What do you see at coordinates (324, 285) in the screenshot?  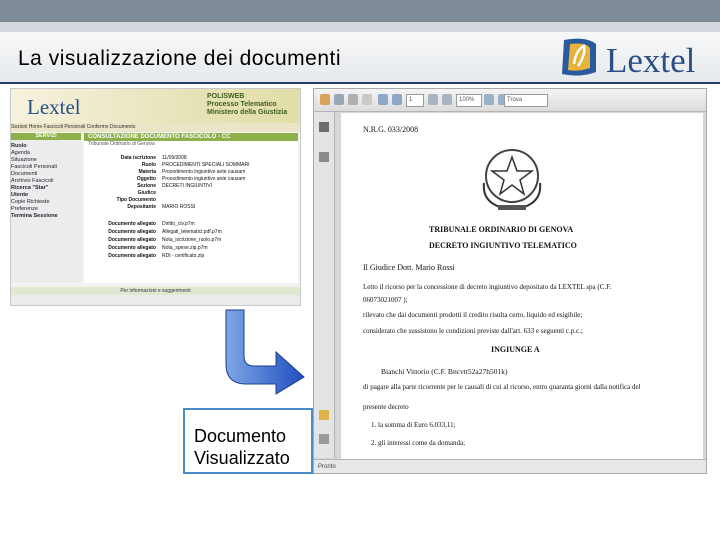 I see `pdf-sidebar` at bounding box center [324, 285].